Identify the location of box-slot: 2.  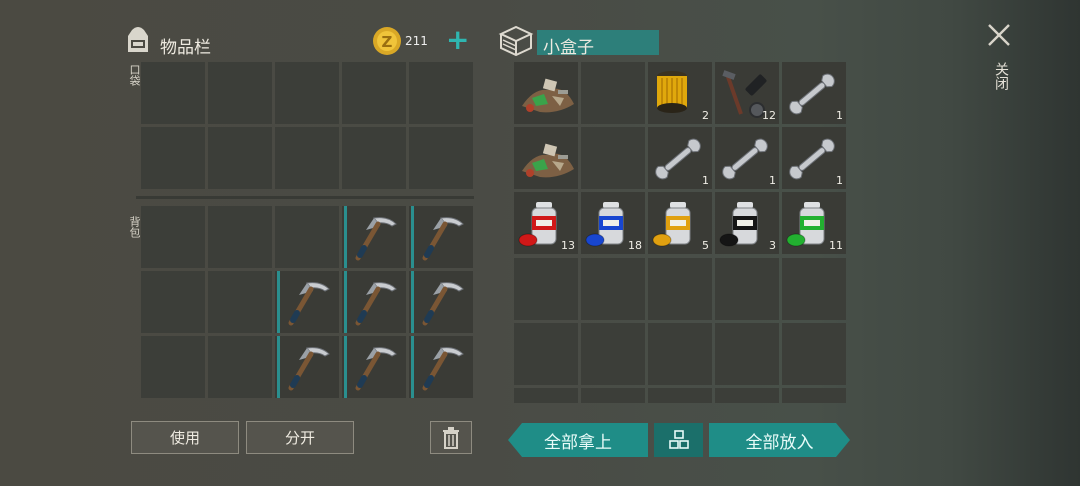
(680, 93).